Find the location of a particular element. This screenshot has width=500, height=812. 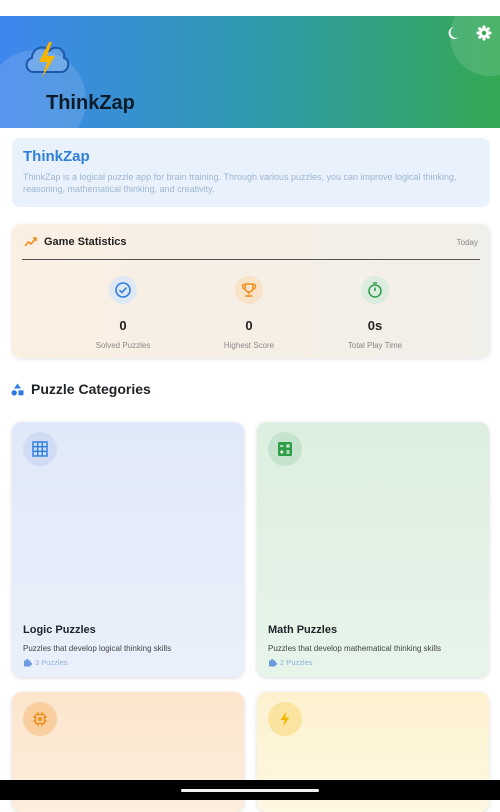

moon-icon is located at coordinates (453, 33).